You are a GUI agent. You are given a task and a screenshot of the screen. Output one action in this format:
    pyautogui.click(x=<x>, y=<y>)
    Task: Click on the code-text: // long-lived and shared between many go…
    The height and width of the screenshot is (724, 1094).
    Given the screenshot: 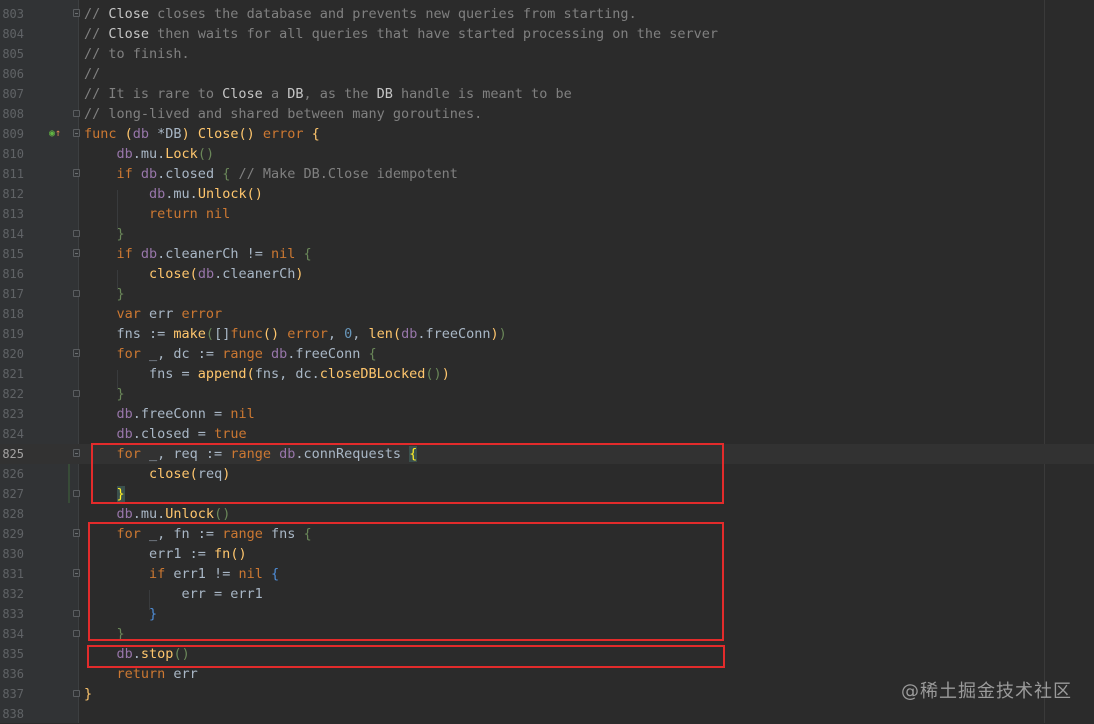 What is the action you would take?
    pyautogui.click(x=283, y=114)
    